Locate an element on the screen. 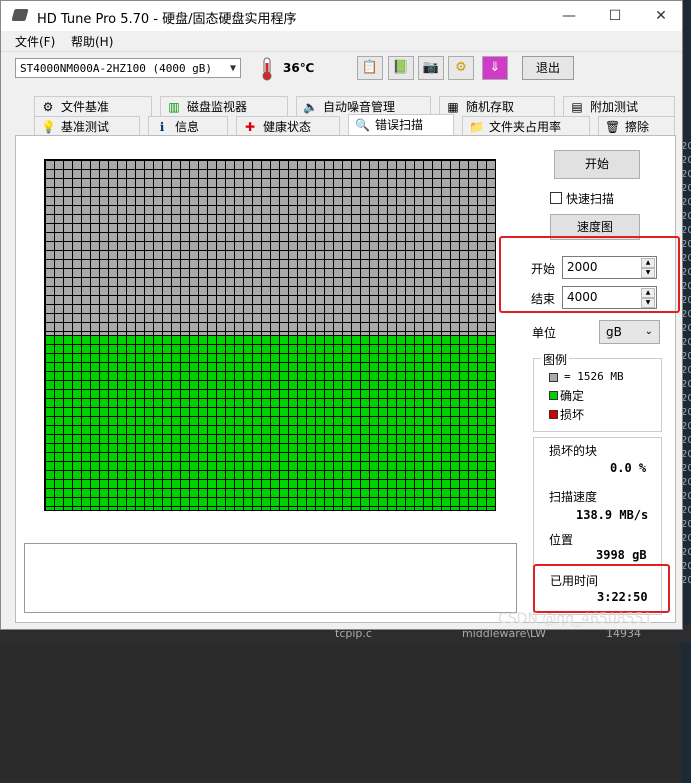 Image resolution: width=691 pixels, height=783 pixels. tab-file-benchmark: ⚙ 文件基准 is located at coordinates (93, 106).